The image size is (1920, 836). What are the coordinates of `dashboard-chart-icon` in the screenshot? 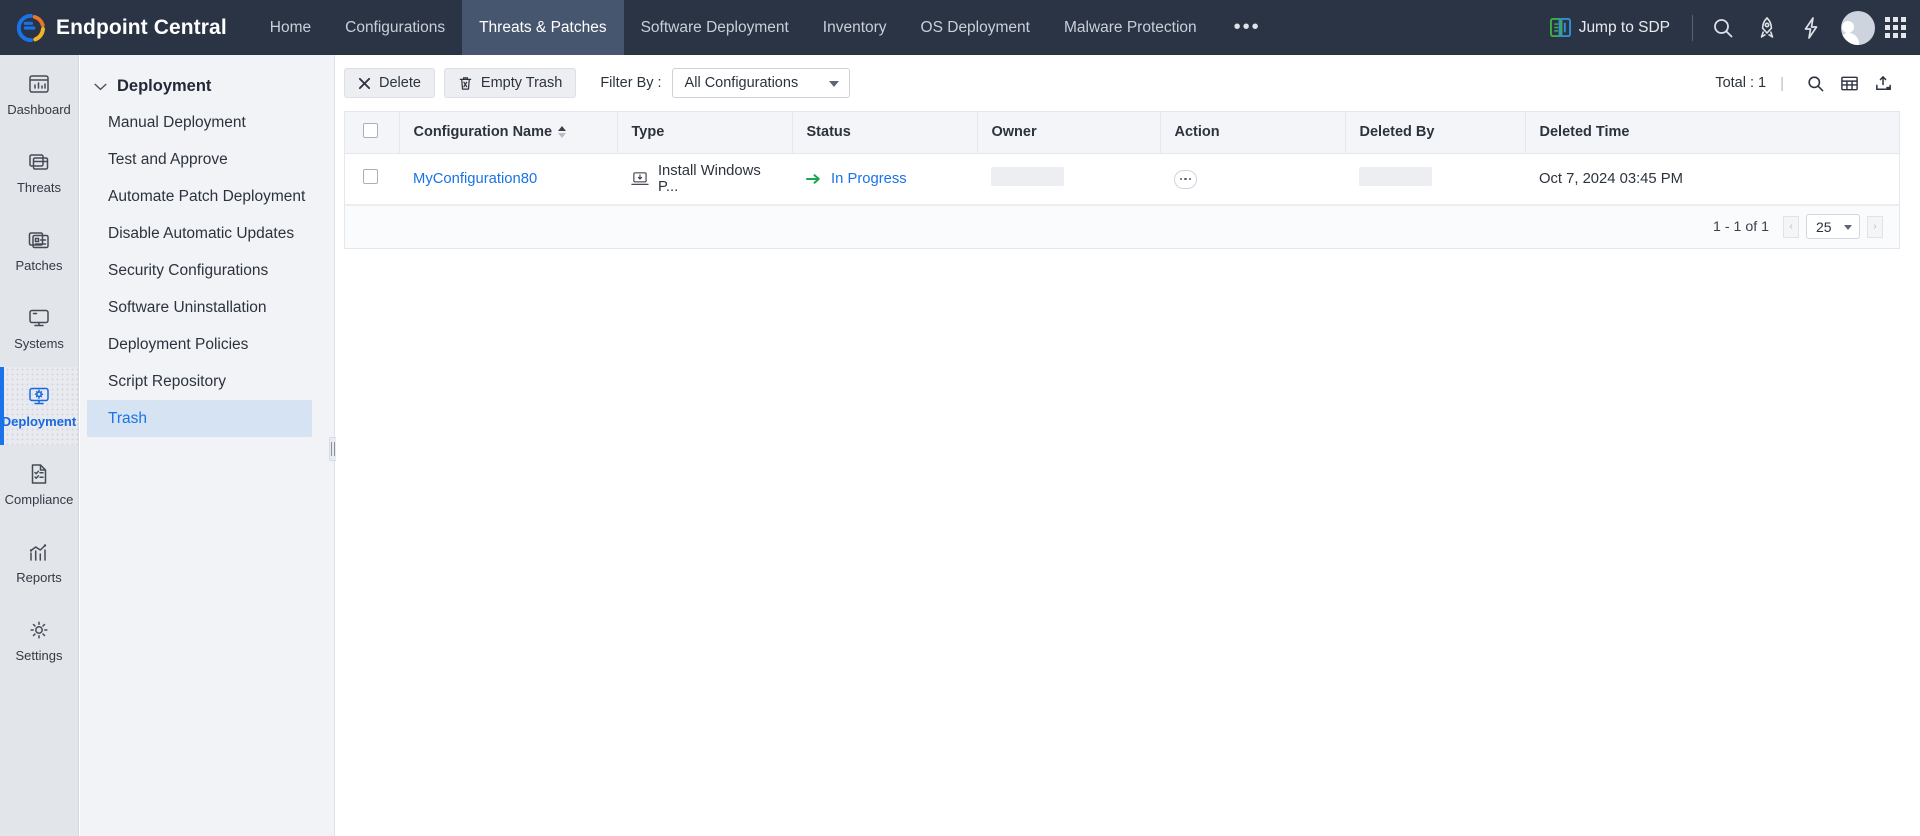 It's located at (39, 84).